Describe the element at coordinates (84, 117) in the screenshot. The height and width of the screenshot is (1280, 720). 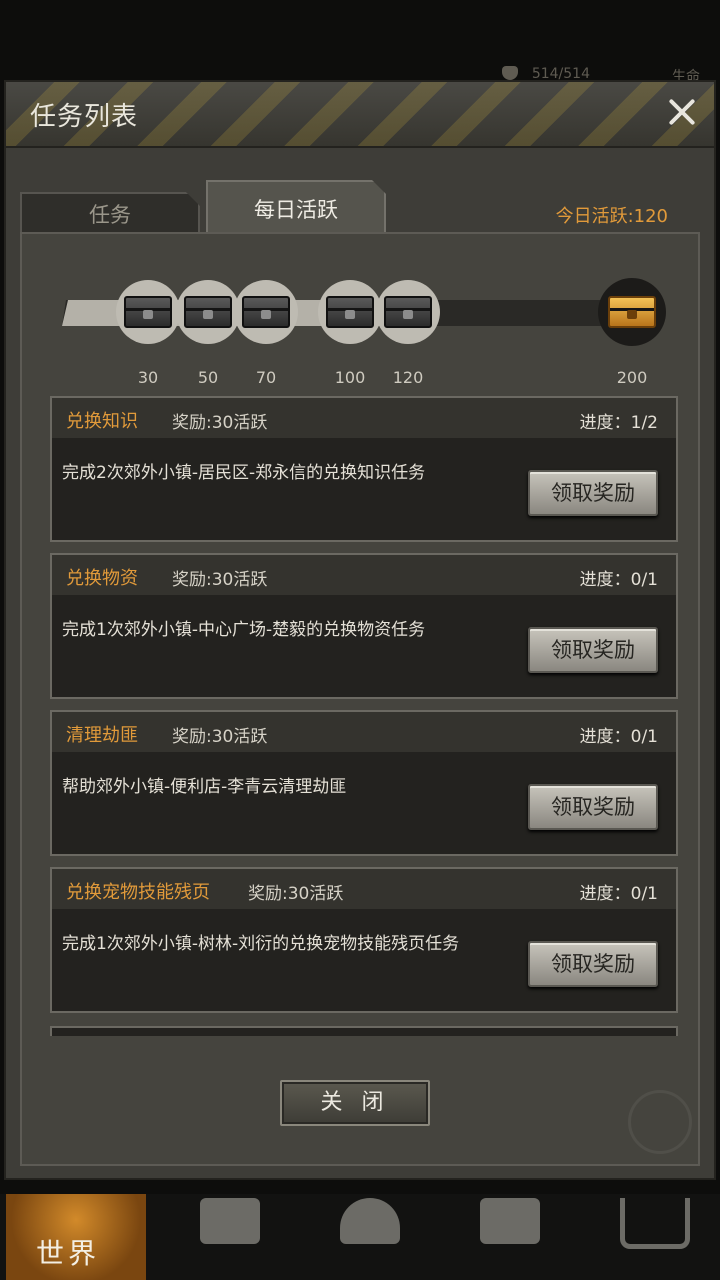
I see `dialog-title: 任务列表` at that location.